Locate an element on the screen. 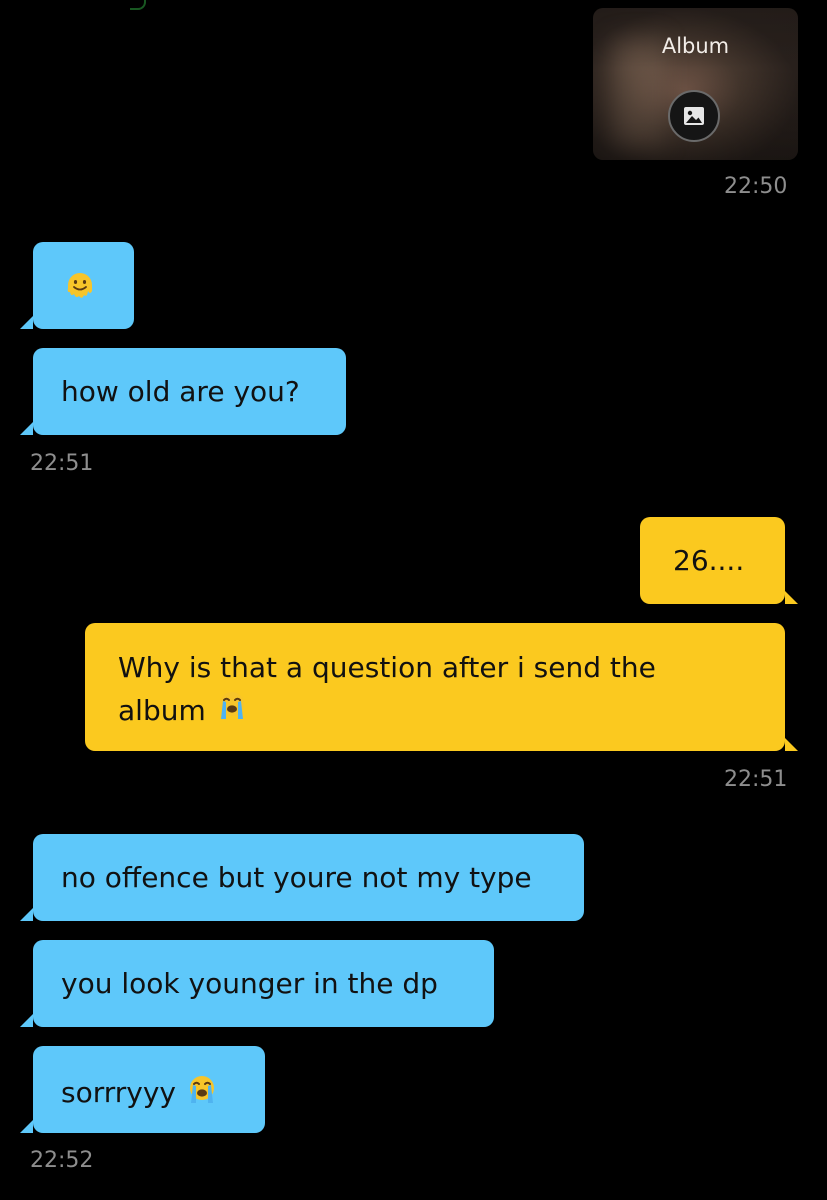 Image resolution: width=827 pixels, height=1200 pixels. incoming-message: you look younger in the dp is located at coordinates (257, 983).